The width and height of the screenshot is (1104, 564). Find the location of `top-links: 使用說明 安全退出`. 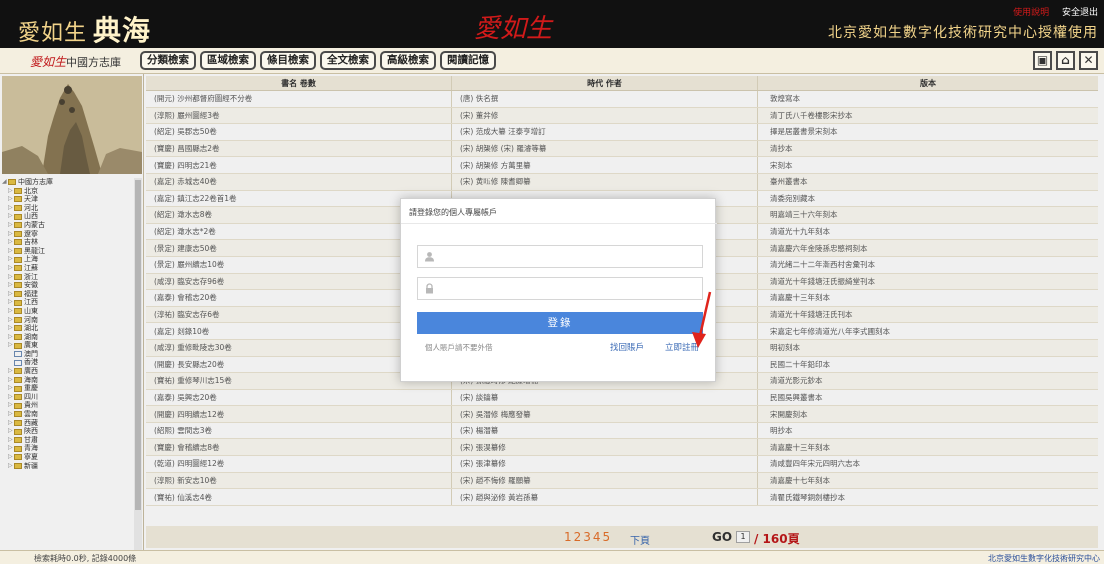

top-links: 使用說明 安全退出 is located at coordinates (1055, 11).